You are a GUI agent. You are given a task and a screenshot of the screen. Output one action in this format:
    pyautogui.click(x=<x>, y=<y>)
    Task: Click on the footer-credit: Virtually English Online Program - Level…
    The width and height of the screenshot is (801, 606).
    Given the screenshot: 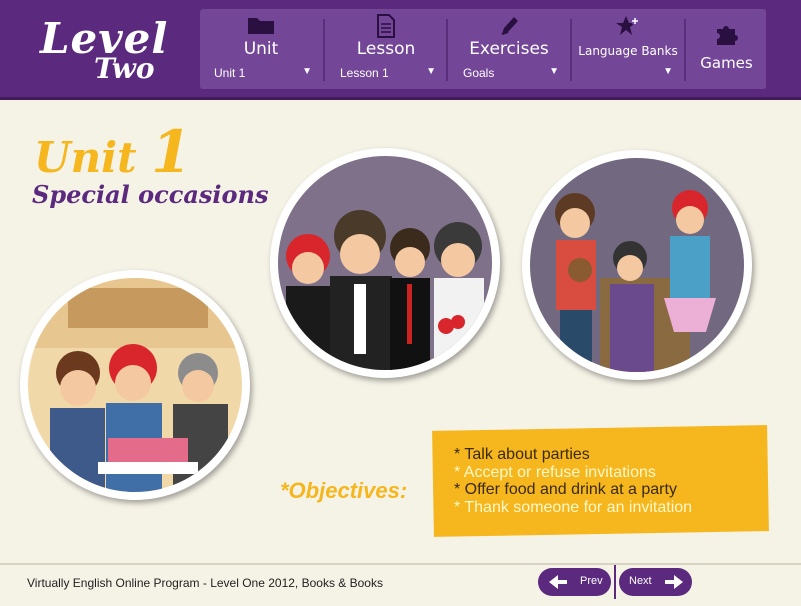 What is the action you would take?
    pyautogui.click(x=205, y=583)
    